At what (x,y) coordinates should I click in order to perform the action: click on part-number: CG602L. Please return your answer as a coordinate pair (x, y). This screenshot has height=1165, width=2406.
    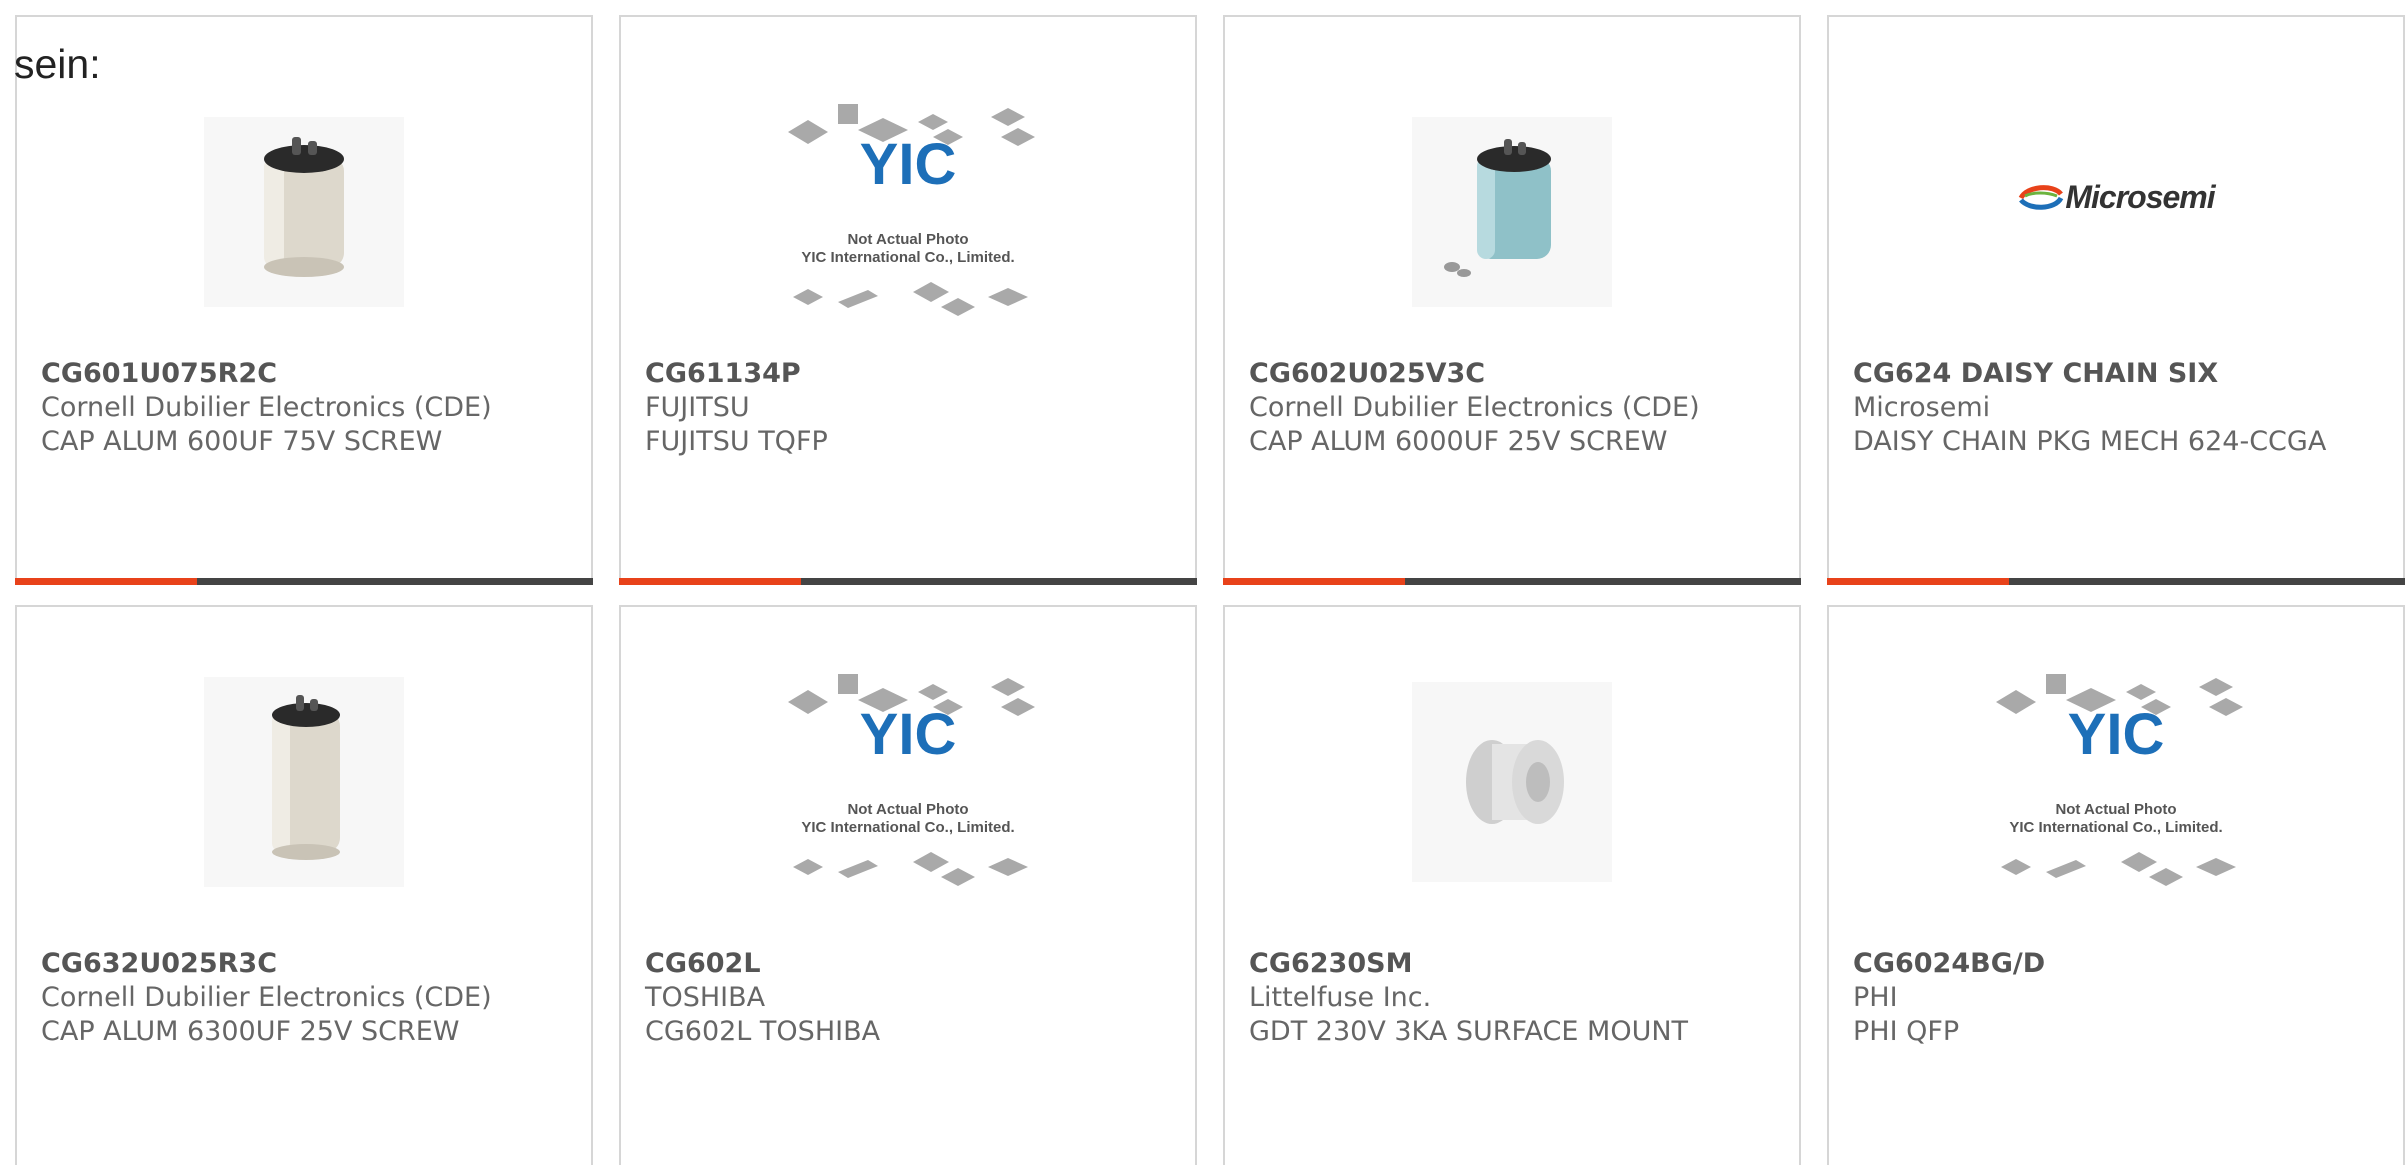
    Looking at the image, I should click on (908, 964).